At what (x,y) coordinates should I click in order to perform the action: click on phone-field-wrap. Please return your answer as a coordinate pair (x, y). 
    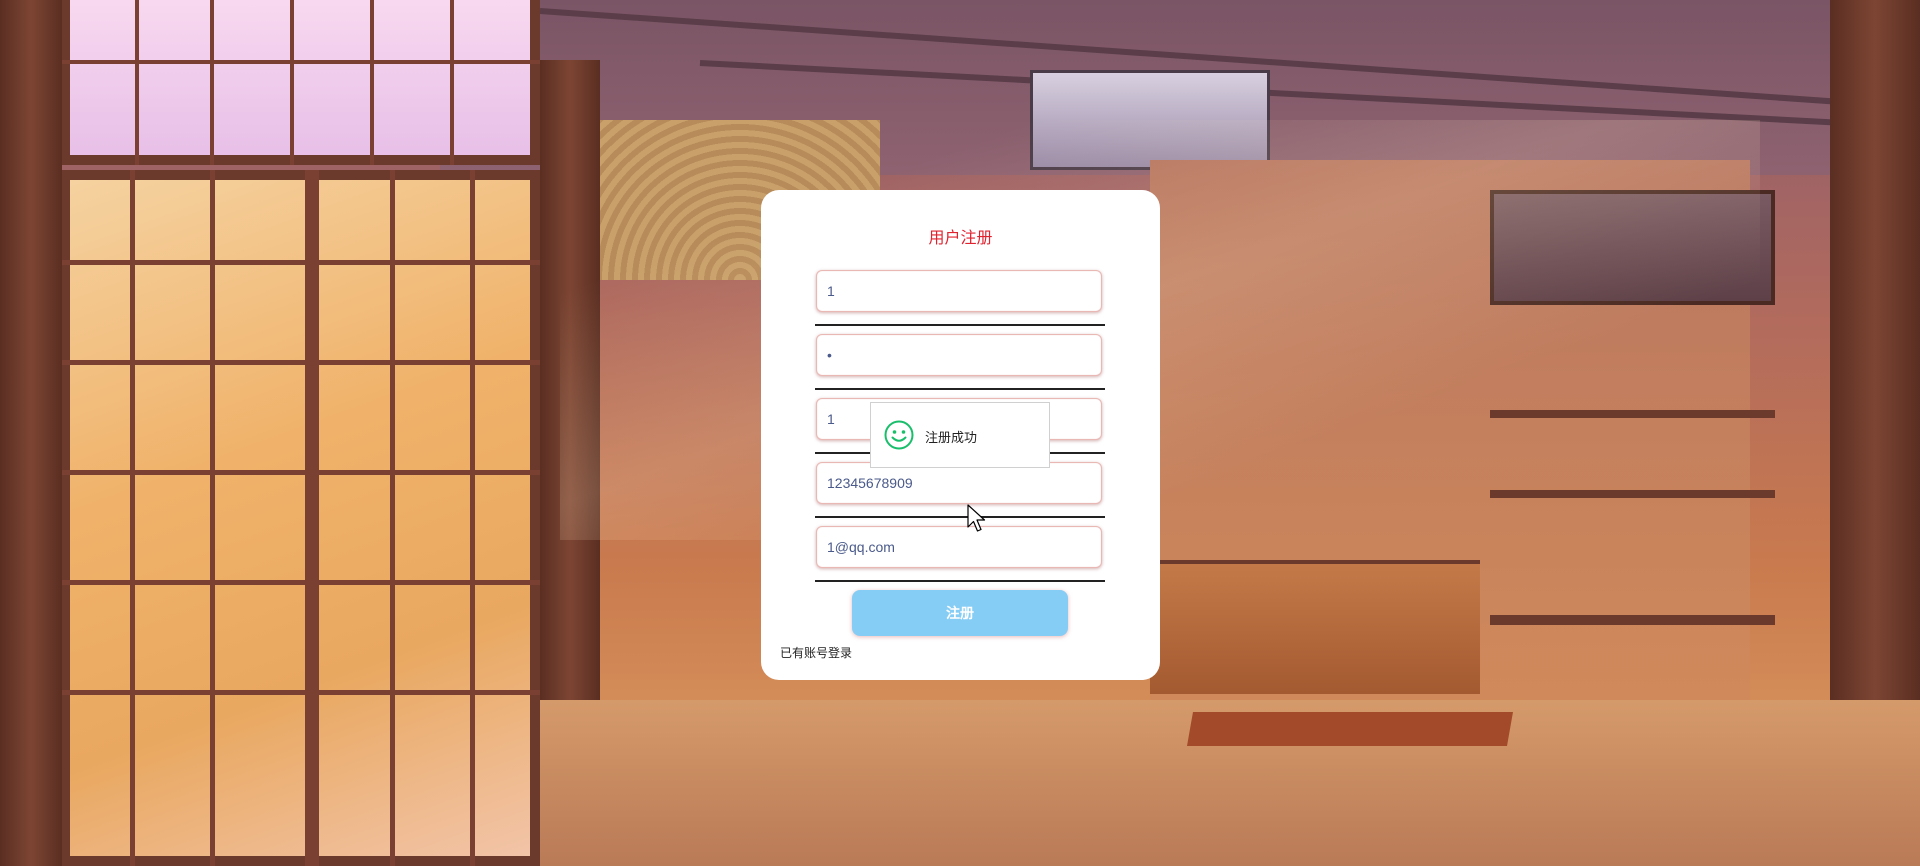
    Looking at the image, I should click on (960, 490).